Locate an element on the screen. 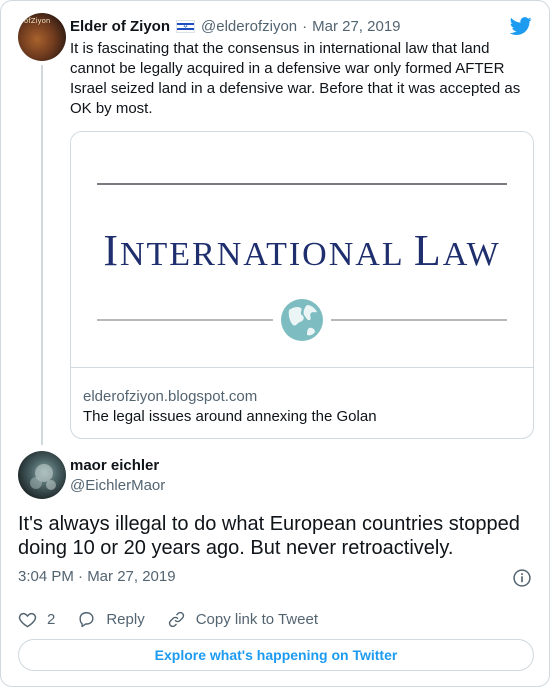 The height and width of the screenshot is (687, 550). like-count: 2 is located at coordinates (51, 619).